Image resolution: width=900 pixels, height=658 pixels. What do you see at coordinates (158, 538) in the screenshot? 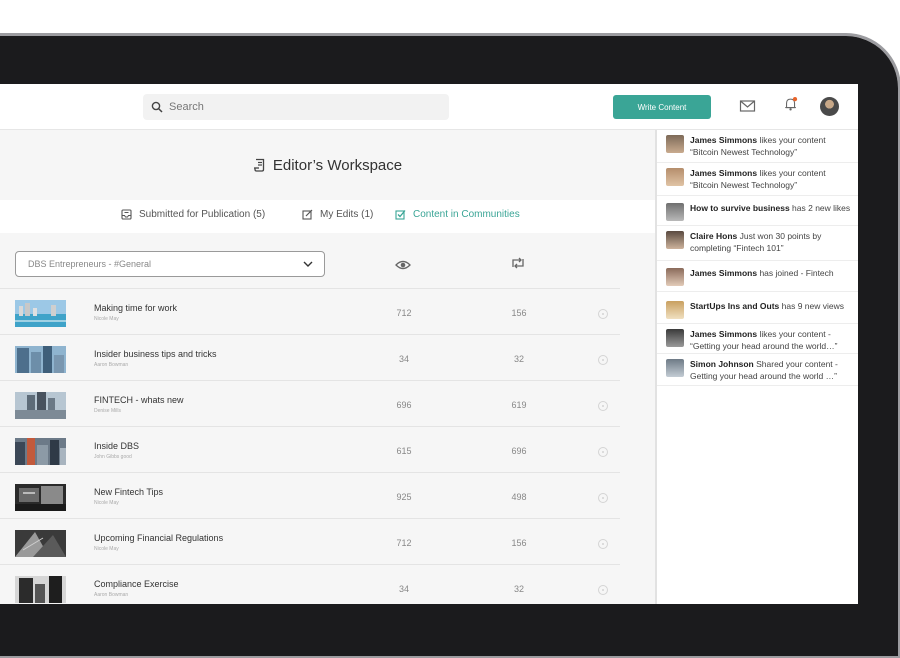
I see `content-title: Upcoming Financial Regulations` at bounding box center [158, 538].